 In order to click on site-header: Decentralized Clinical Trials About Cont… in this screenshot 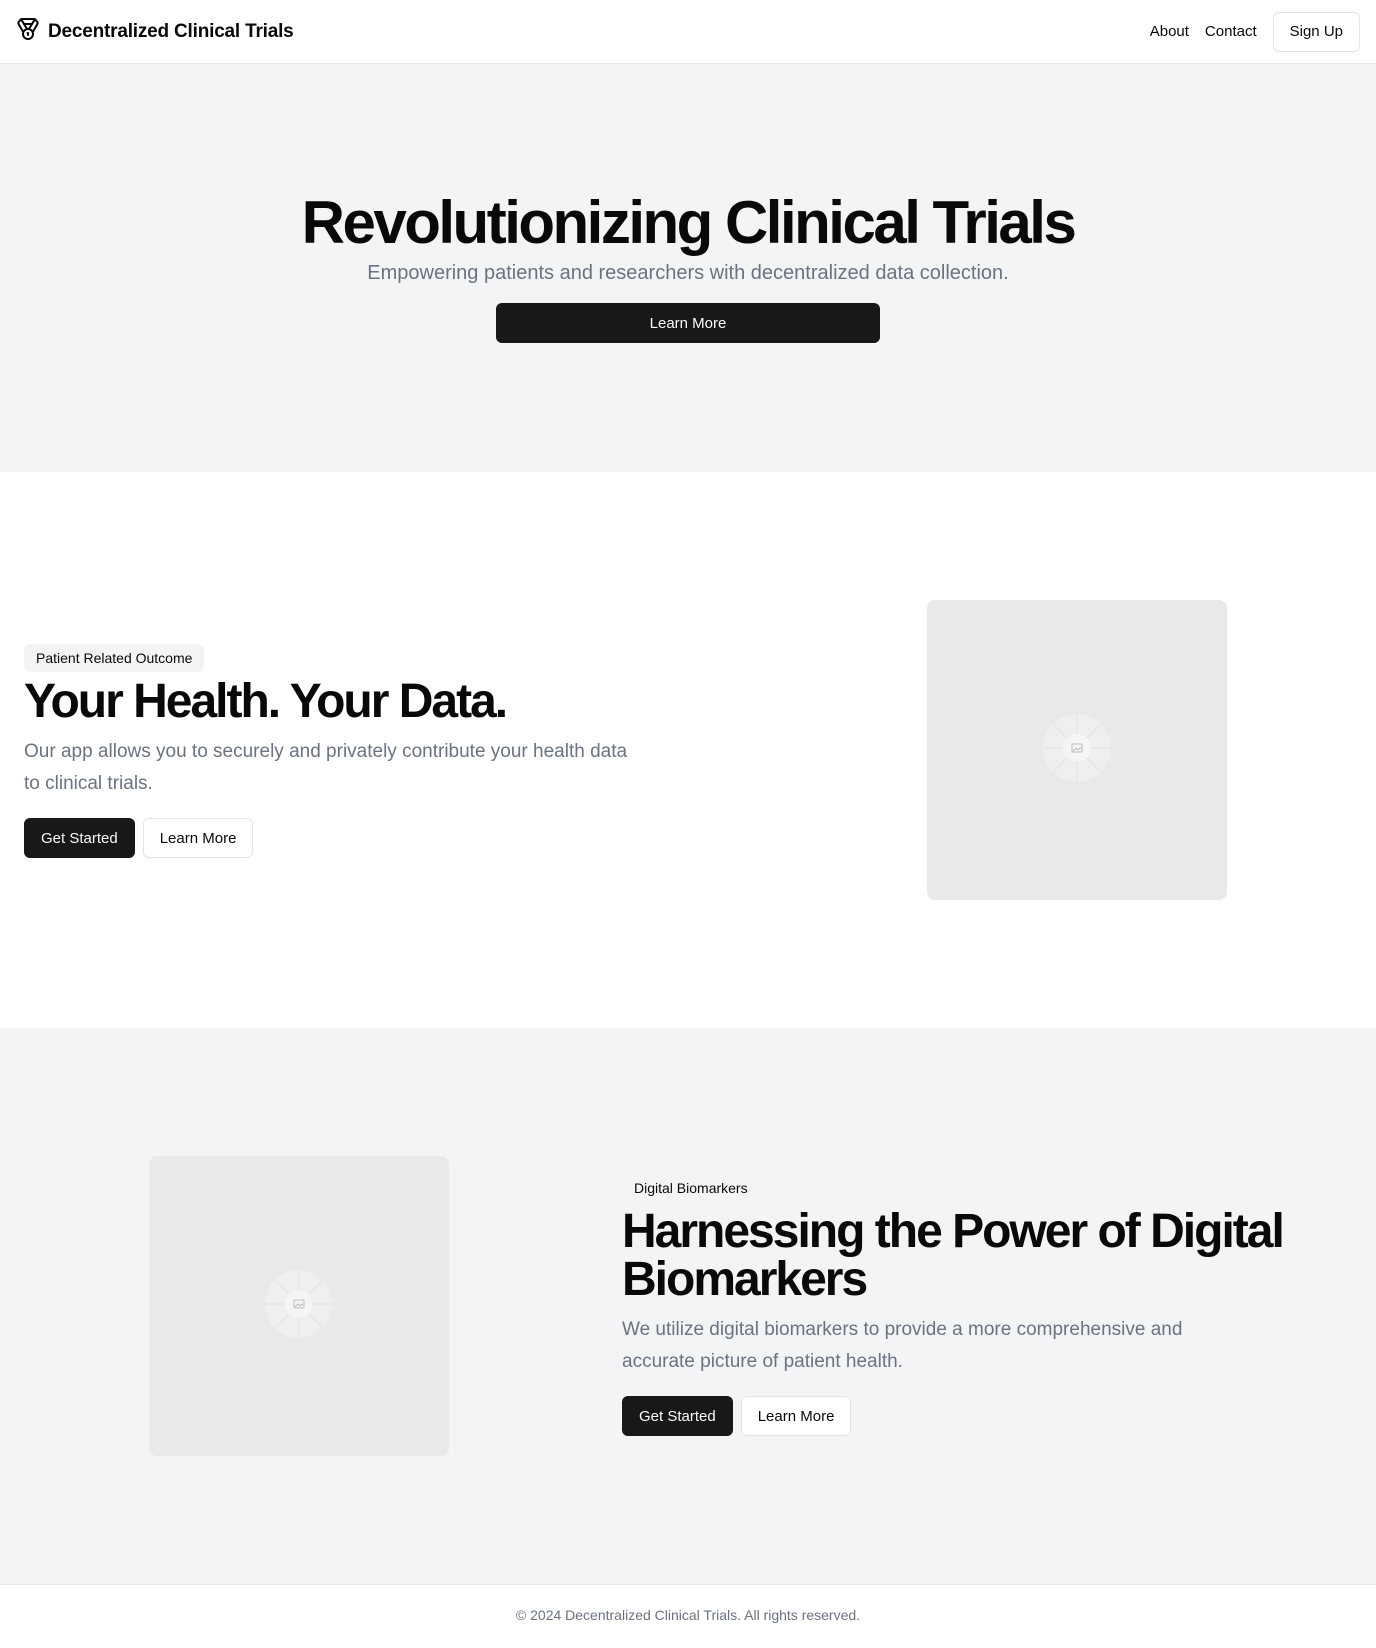, I will do `click(688, 32)`.